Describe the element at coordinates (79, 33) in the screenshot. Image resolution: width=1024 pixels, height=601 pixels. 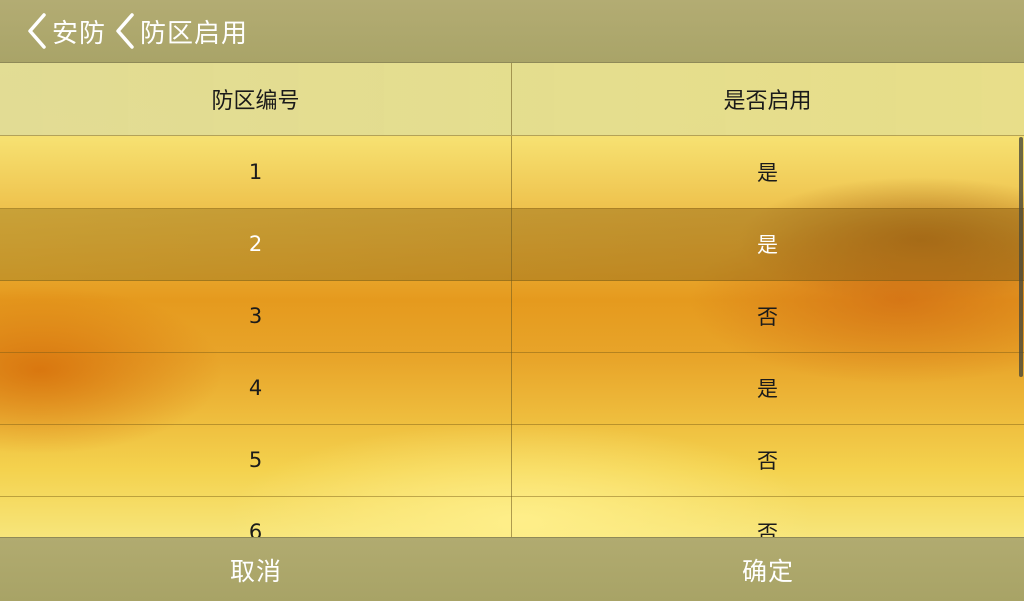
I see `back-label: 安防` at that location.